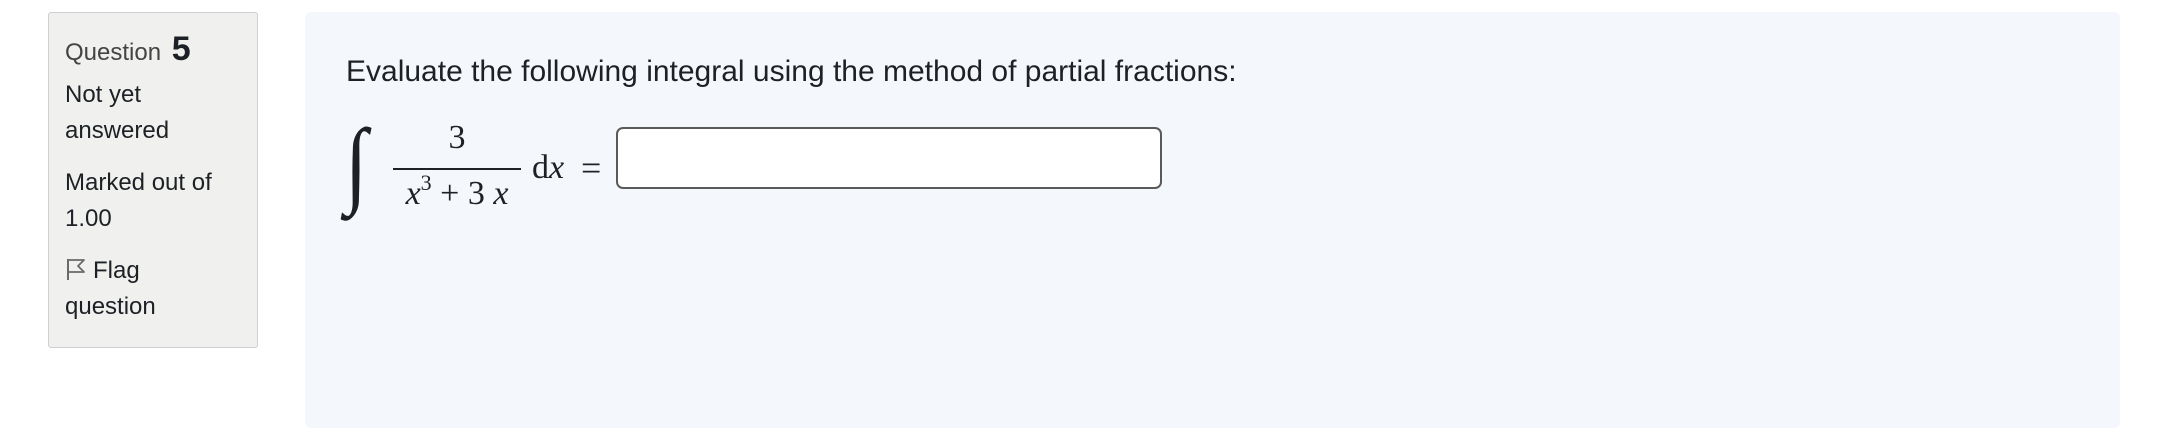 The width and height of the screenshot is (2160, 440). Describe the element at coordinates (181, 49) in the screenshot. I see `question-number: 5` at that location.